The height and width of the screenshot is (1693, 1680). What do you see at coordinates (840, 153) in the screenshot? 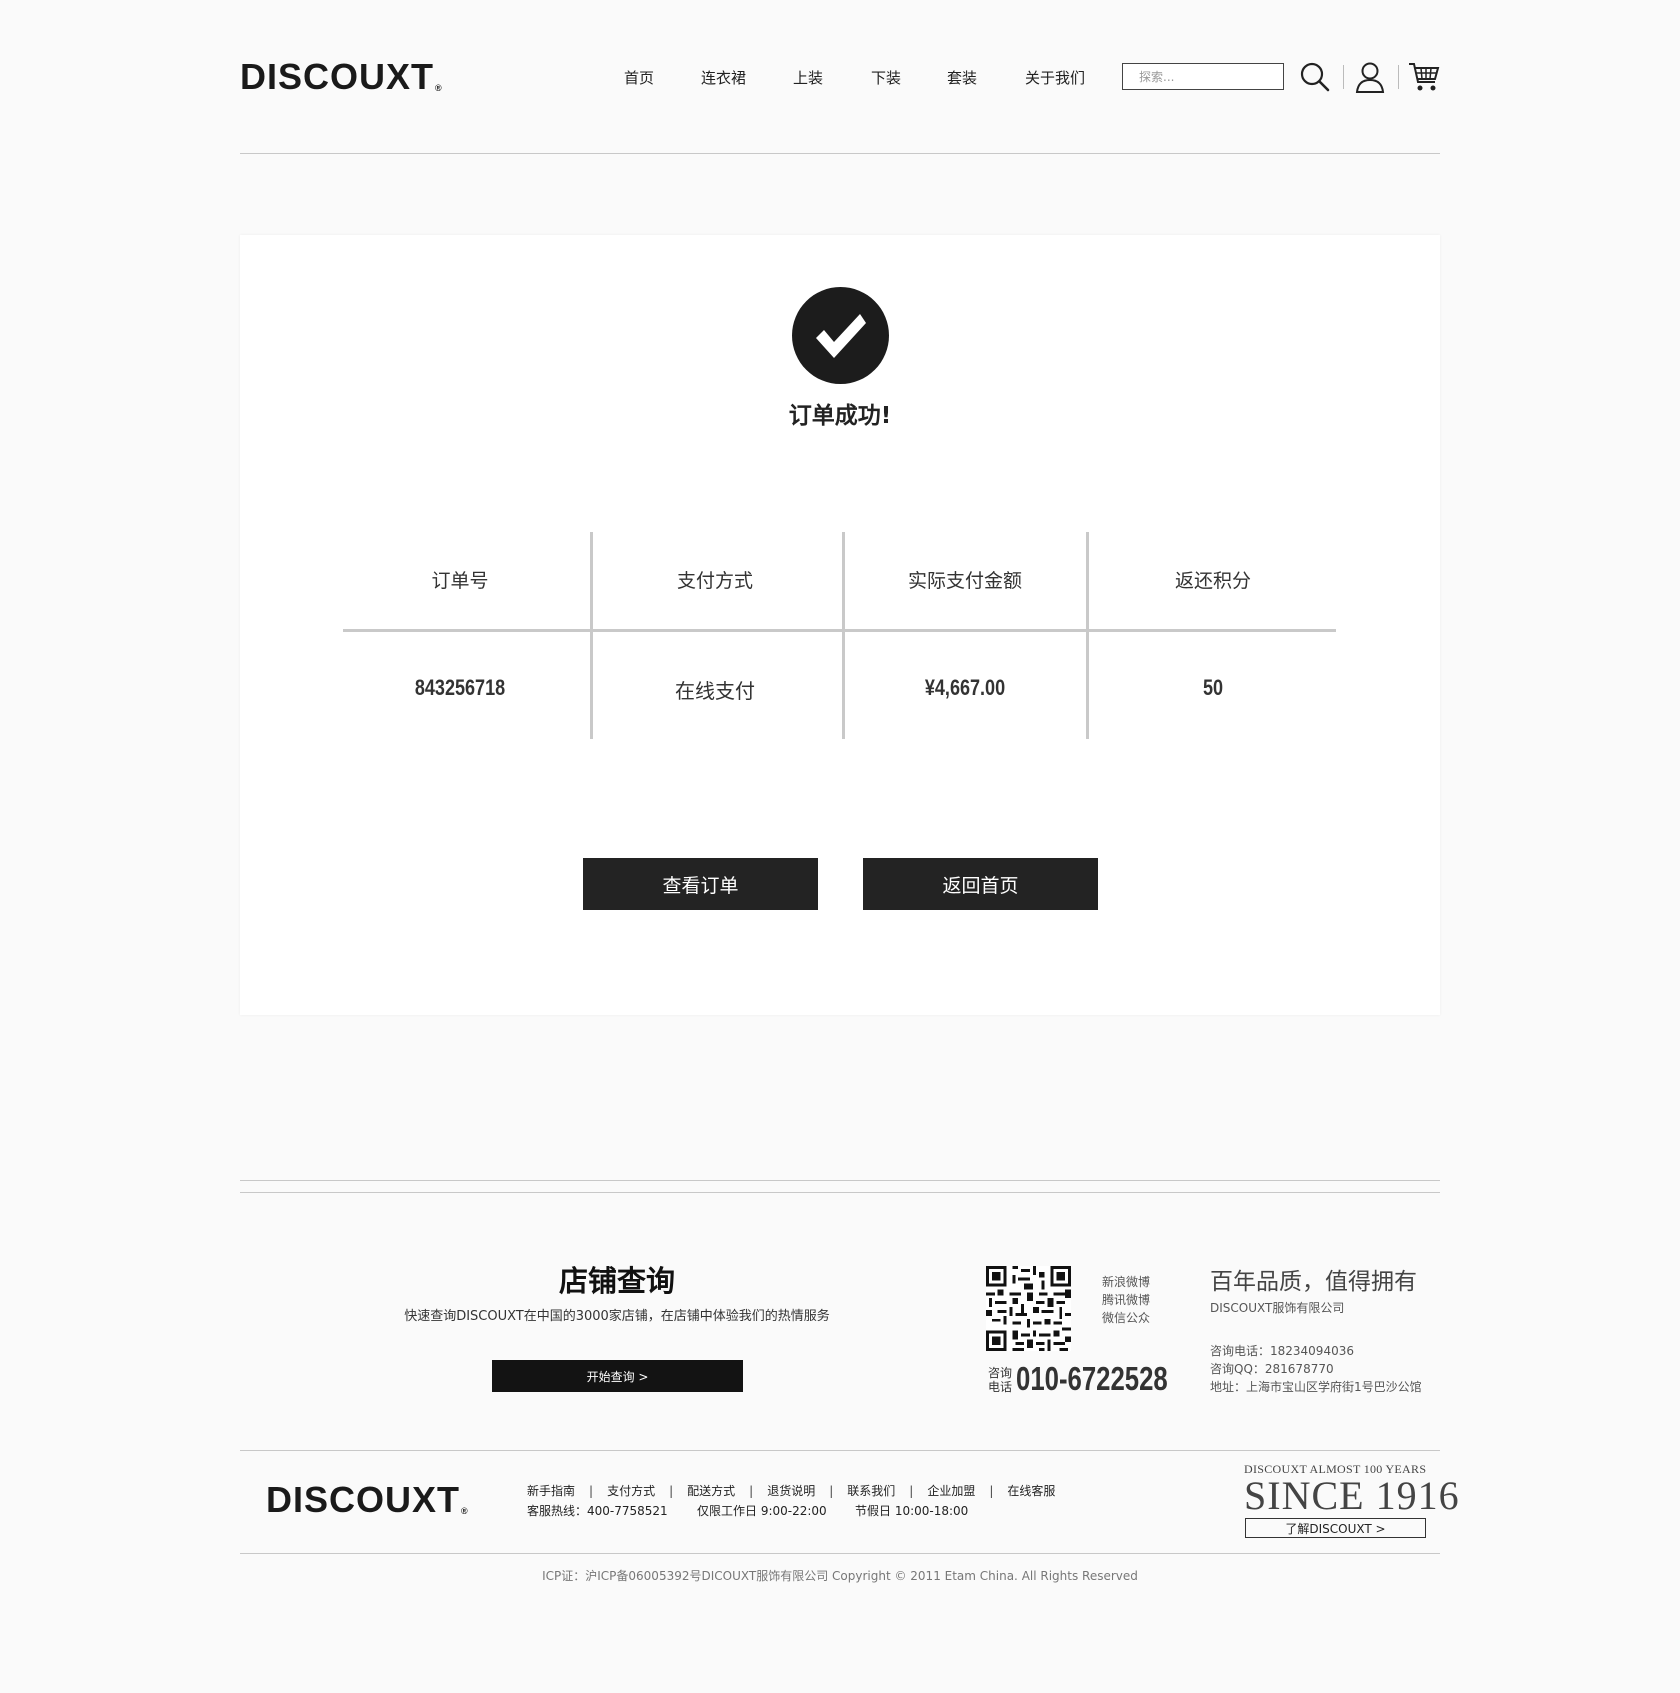
I see `header-bottom-line` at bounding box center [840, 153].